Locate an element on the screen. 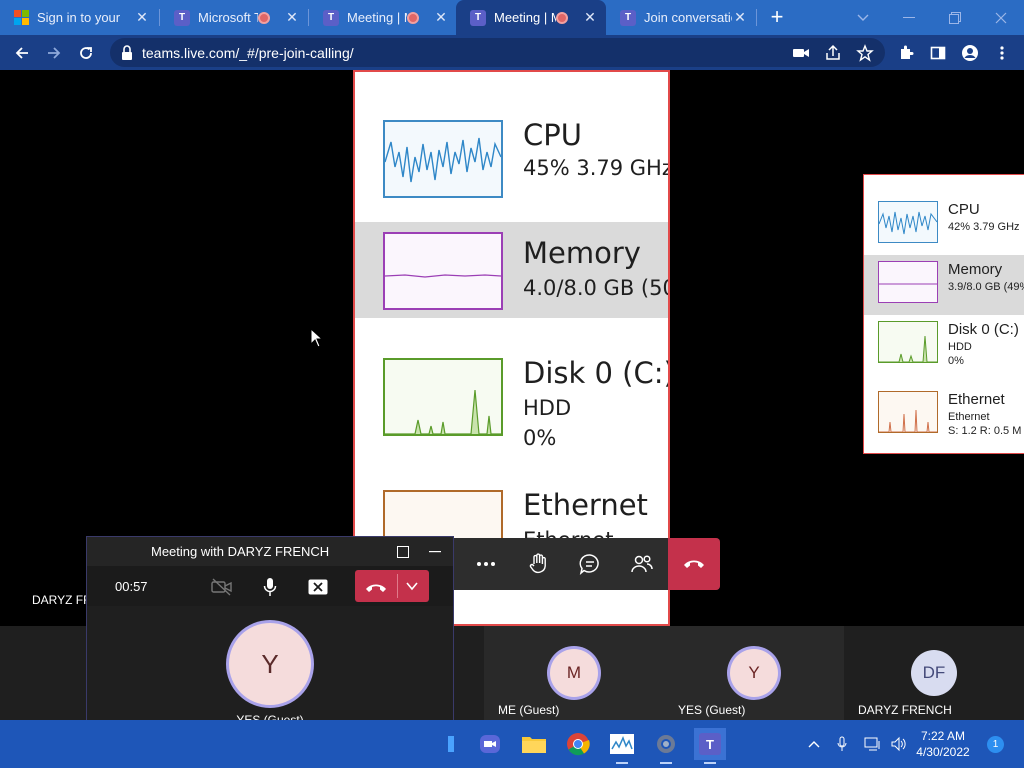 The image size is (1024, 768). task-manager-icon is located at coordinates (622, 746).